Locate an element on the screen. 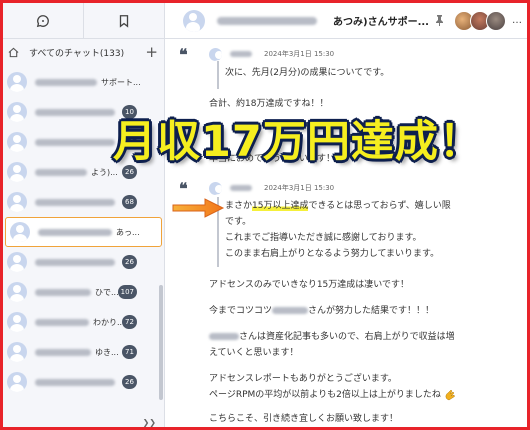  message-text-part: 今までコツコツ is located at coordinates (241, 311).